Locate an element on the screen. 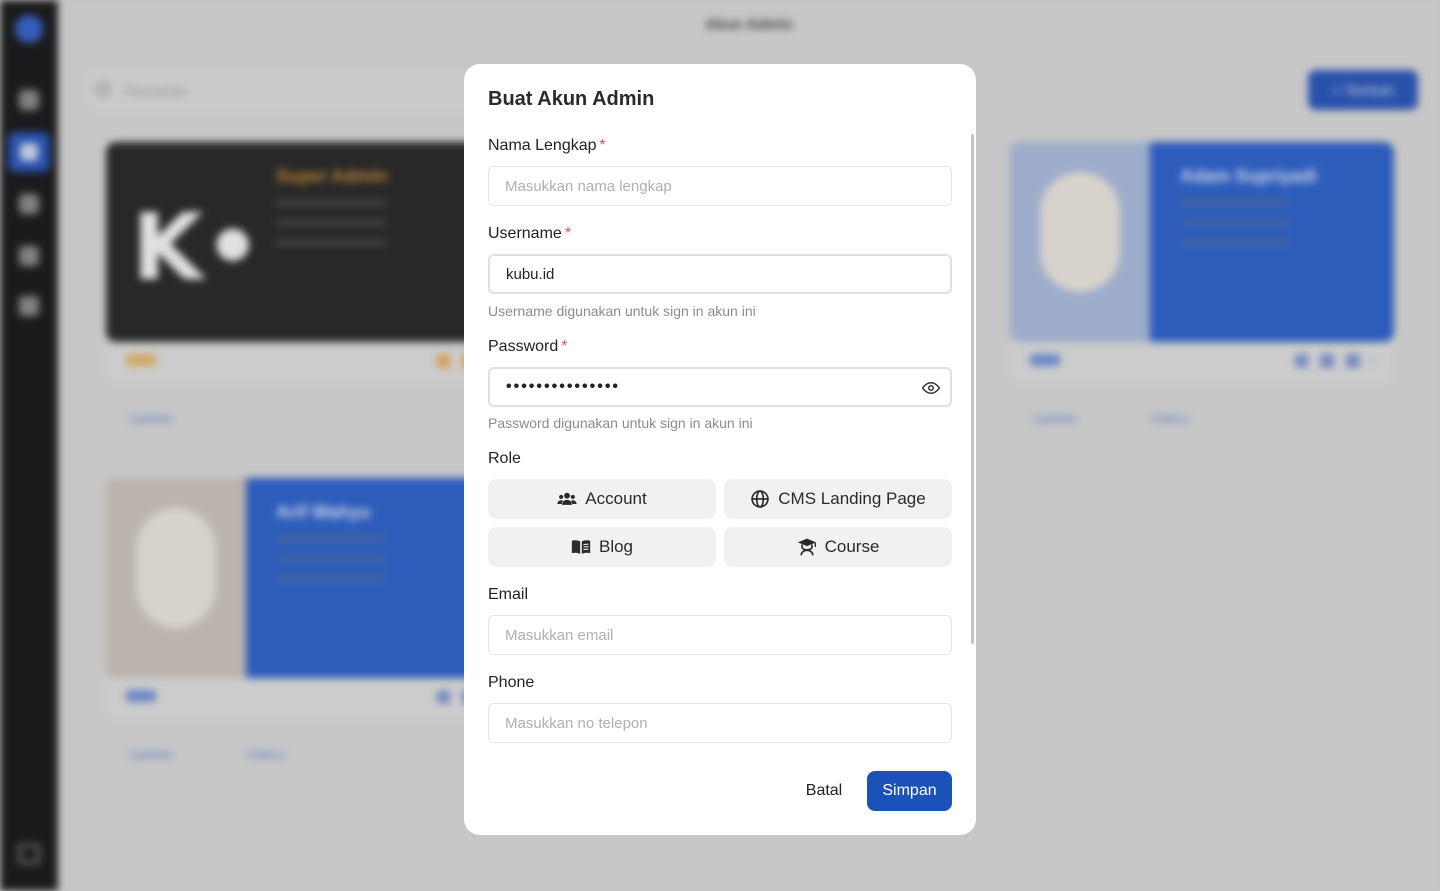 The image size is (1440, 891). role-label: Role is located at coordinates (504, 458).